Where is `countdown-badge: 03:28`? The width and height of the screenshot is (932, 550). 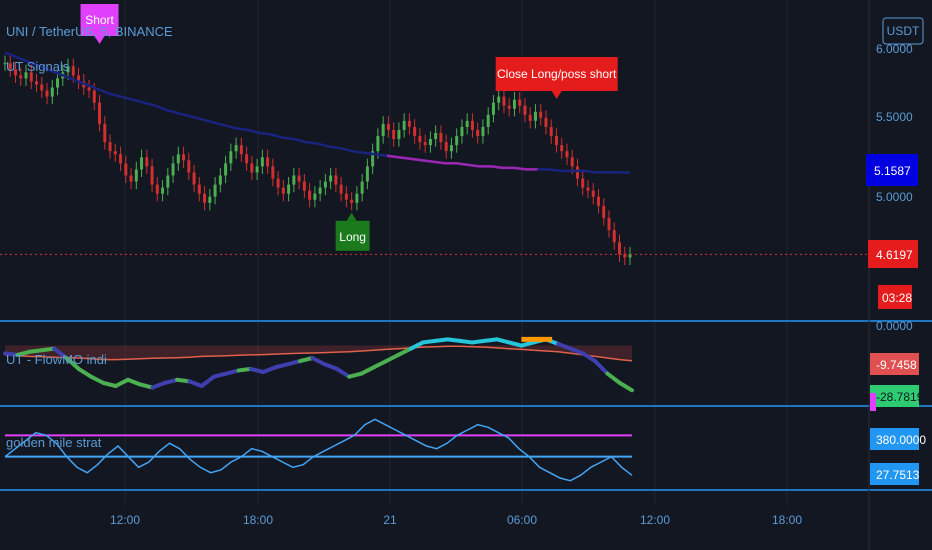 countdown-badge: 03:28 is located at coordinates (897, 298).